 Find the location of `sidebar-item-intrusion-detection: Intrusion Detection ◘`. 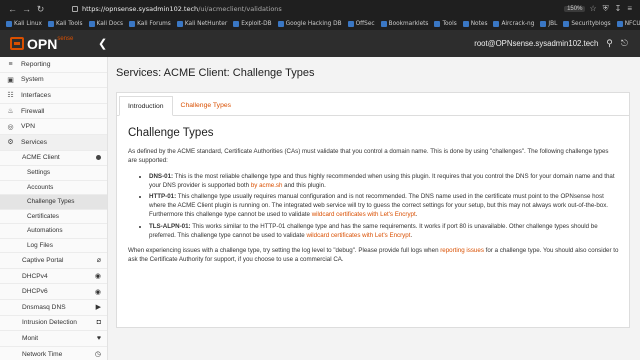

sidebar-item-intrusion-detection: Intrusion Detection ◘ is located at coordinates (53, 324).